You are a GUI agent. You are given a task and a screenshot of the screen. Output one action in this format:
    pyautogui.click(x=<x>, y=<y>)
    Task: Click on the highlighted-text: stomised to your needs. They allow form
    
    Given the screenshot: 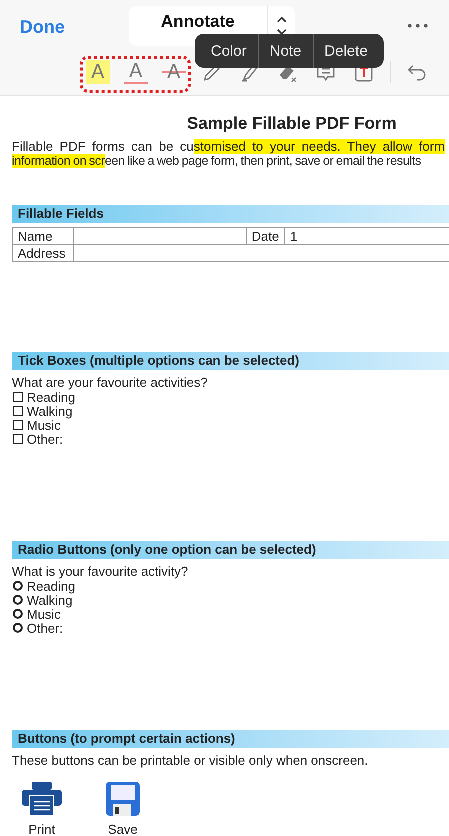 What is the action you would take?
    pyautogui.click(x=320, y=146)
    